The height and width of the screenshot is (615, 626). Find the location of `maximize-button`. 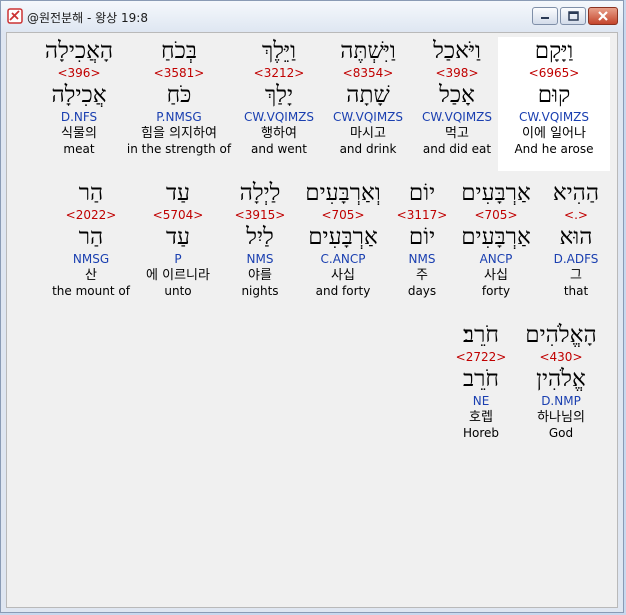

maximize-button is located at coordinates (573, 16).